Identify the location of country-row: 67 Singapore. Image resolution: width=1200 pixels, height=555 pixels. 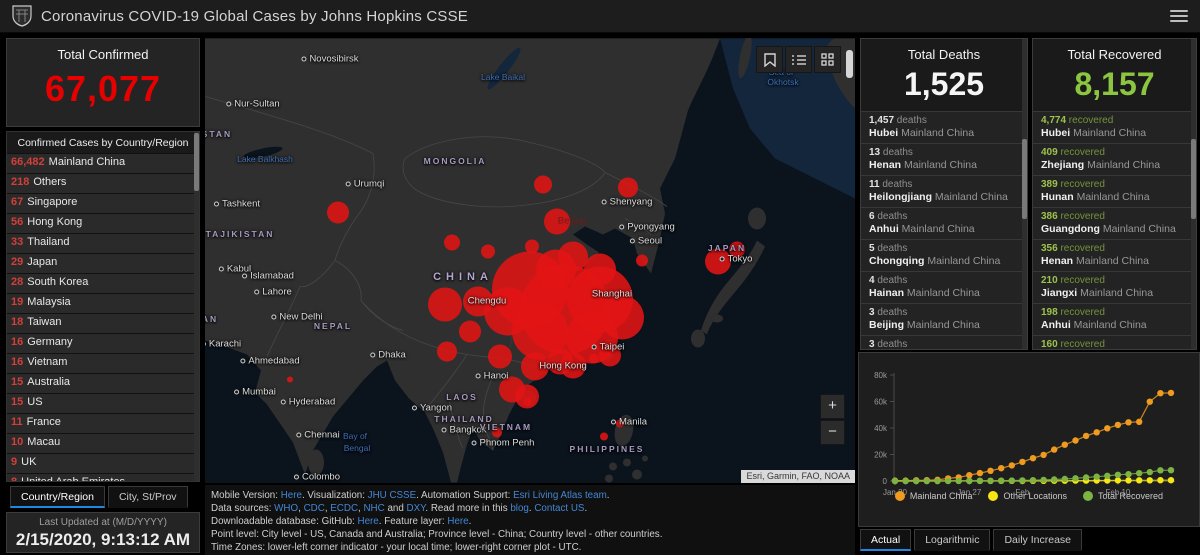
(103, 203).